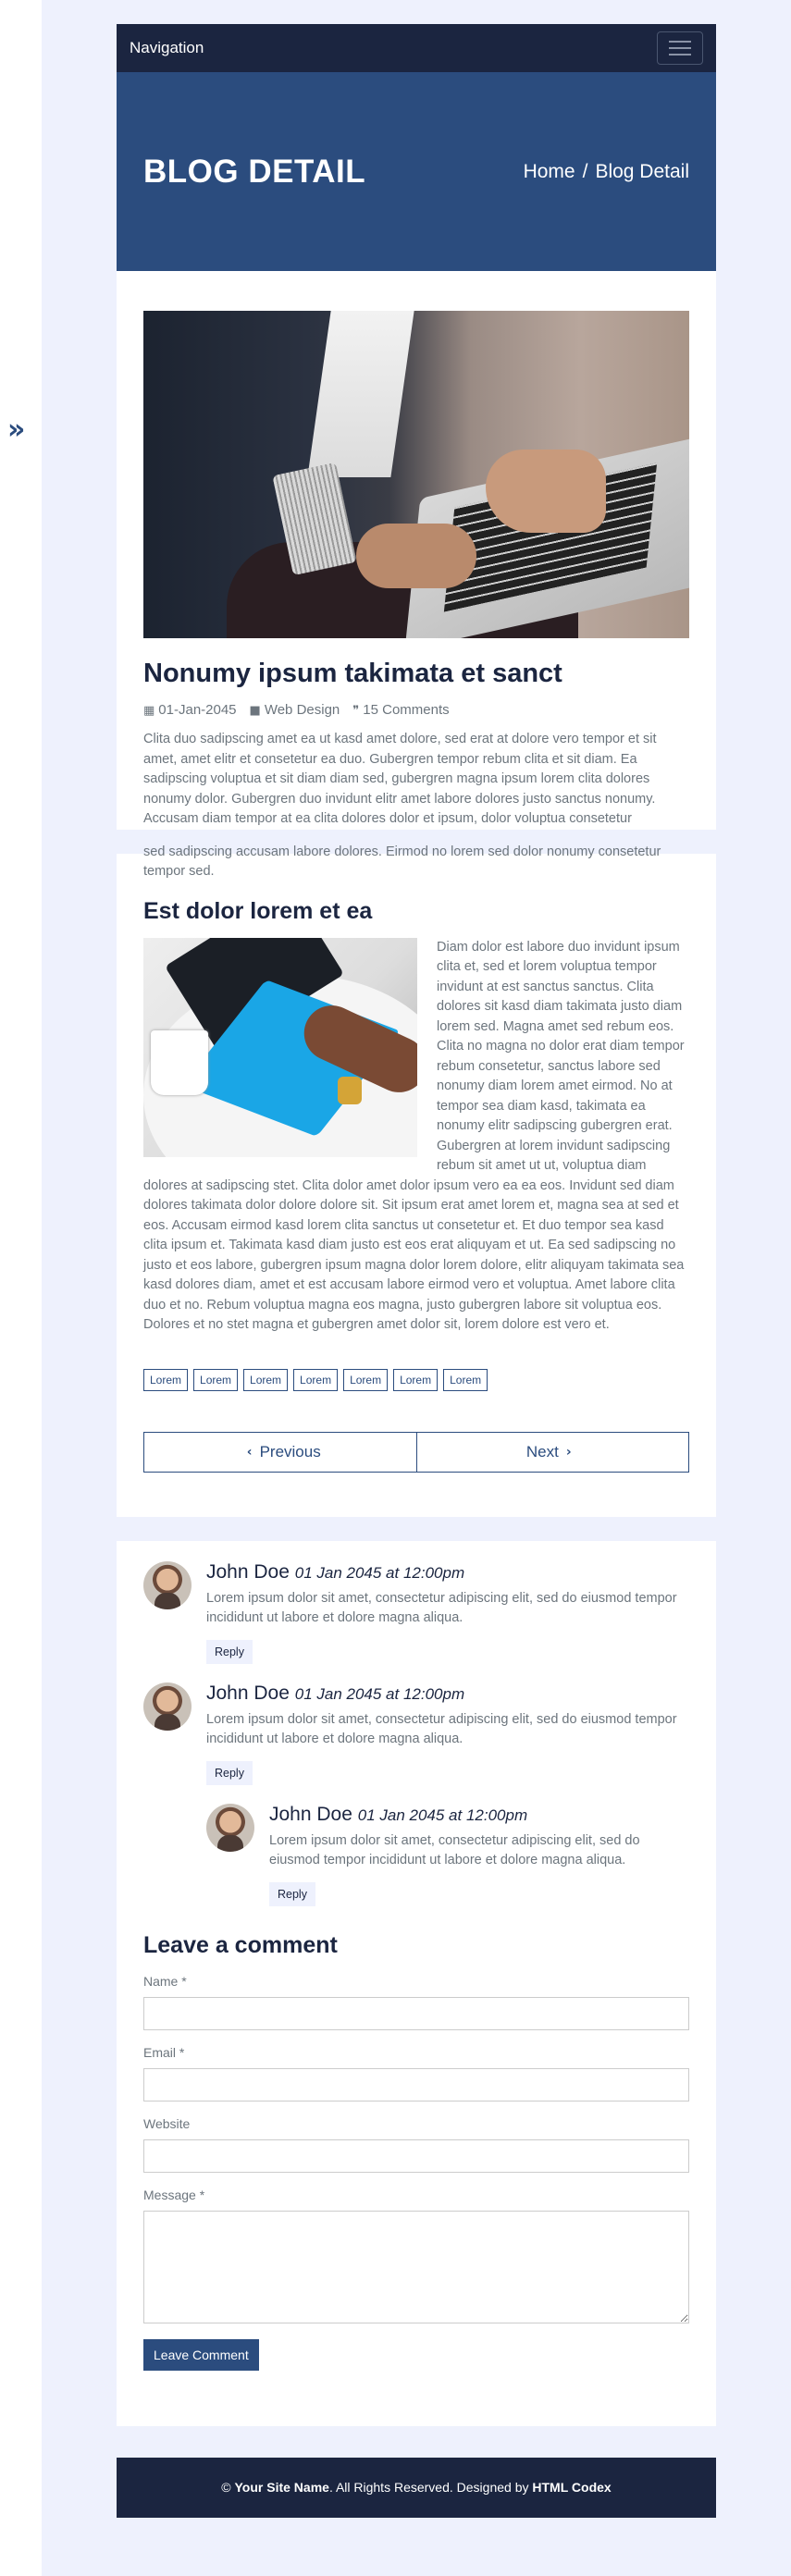 This screenshot has width=791, height=2576. Describe the element at coordinates (167, 2123) in the screenshot. I see `website-label: Website` at that location.